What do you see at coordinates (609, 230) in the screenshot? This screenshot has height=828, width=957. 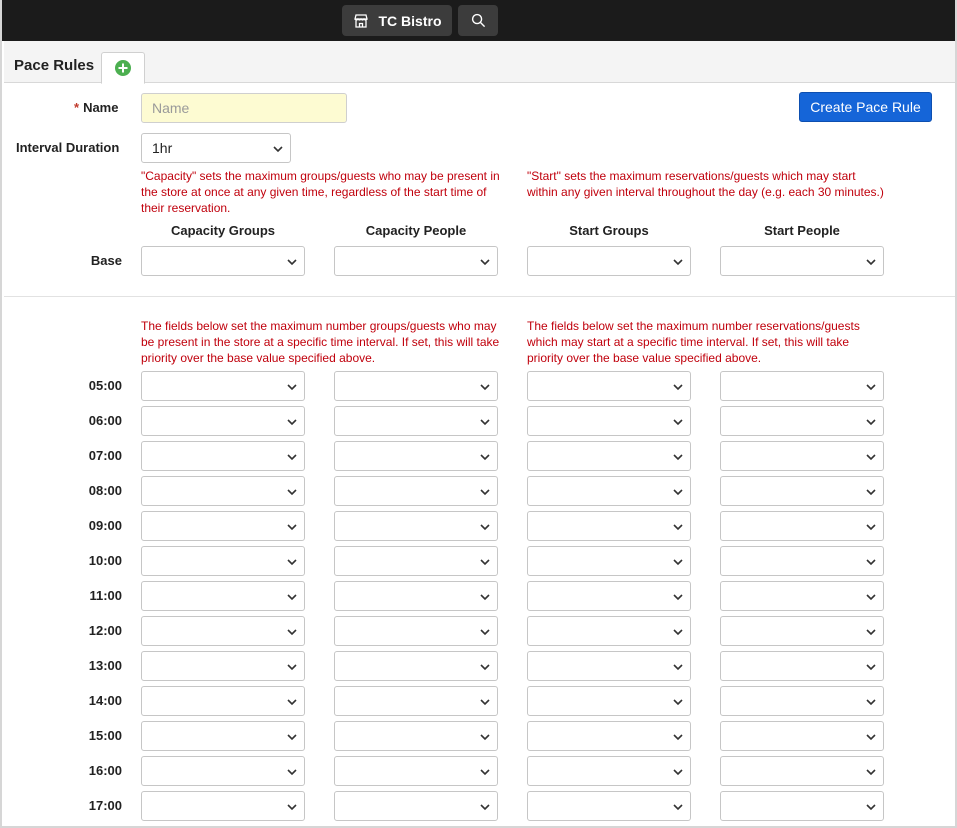 I see `column-header-start-groups: Start Groups` at bounding box center [609, 230].